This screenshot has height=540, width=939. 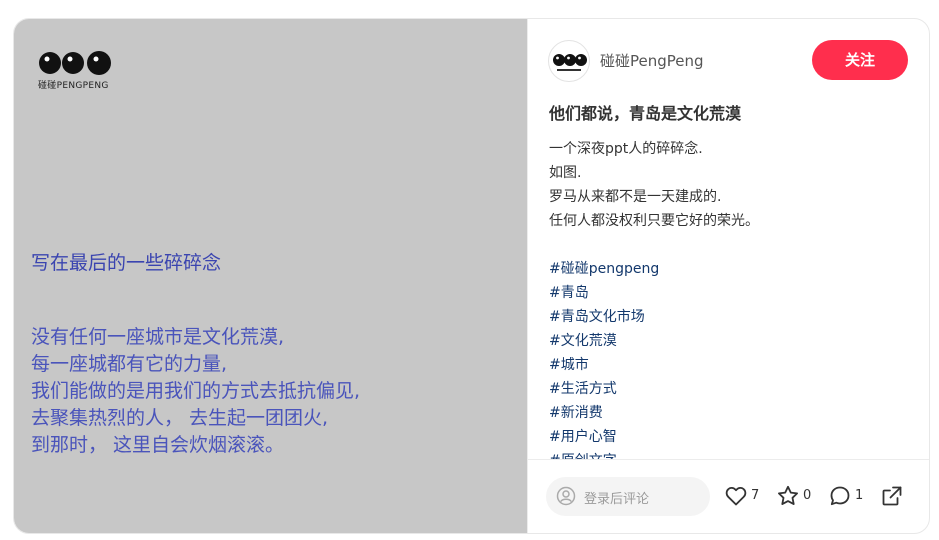 What do you see at coordinates (729, 454) in the screenshot?
I see `hashtag-link: #原创文字` at bounding box center [729, 454].